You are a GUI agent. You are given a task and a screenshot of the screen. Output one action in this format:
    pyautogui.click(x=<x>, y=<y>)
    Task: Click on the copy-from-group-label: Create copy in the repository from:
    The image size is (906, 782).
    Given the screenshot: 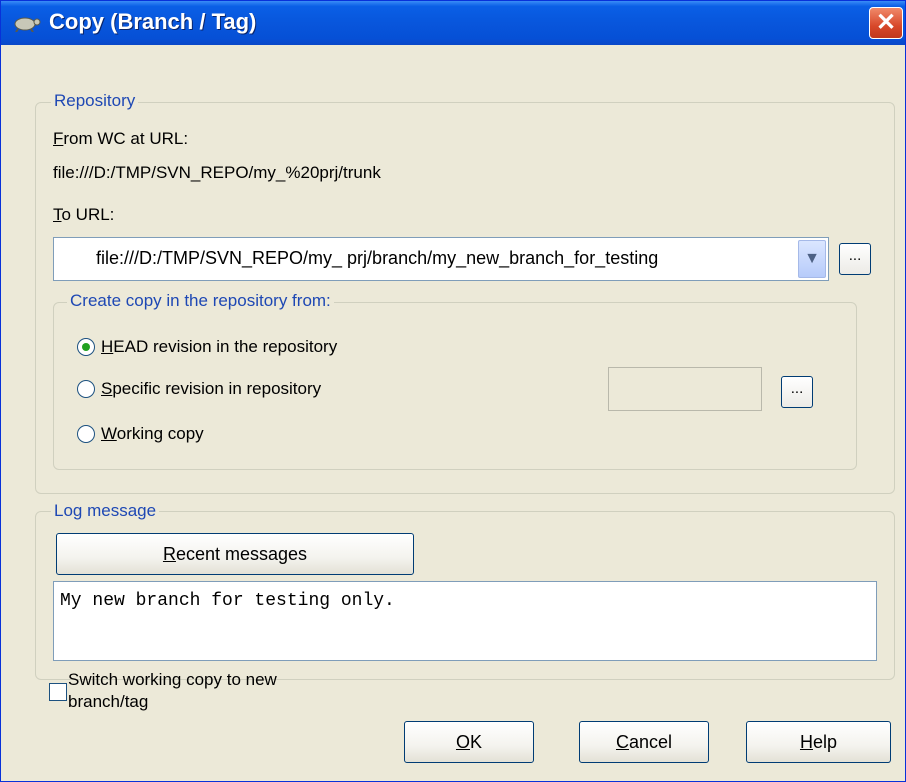 What is the action you would take?
    pyautogui.click(x=200, y=301)
    